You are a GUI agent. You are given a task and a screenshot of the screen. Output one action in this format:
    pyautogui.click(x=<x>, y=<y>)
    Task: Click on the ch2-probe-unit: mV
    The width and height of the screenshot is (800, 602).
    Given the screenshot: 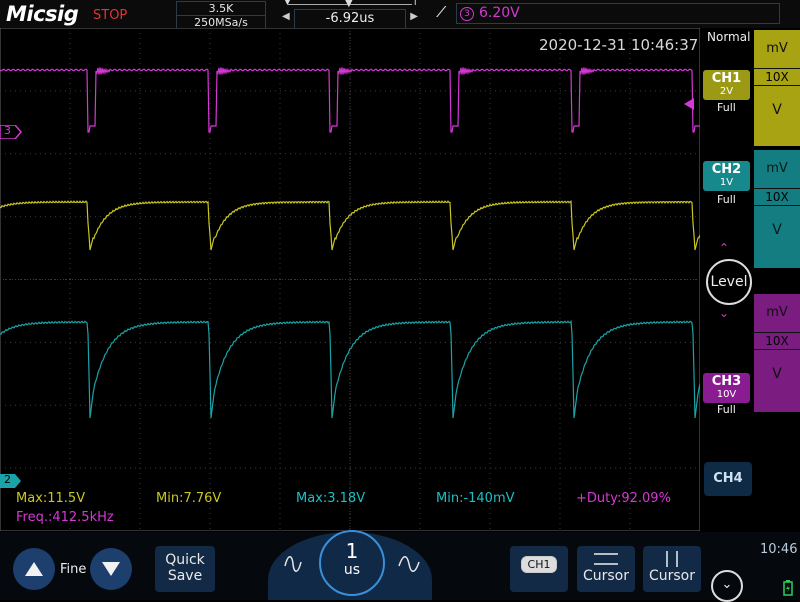 What is the action you would take?
    pyautogui.click(x=777, y=169)
    